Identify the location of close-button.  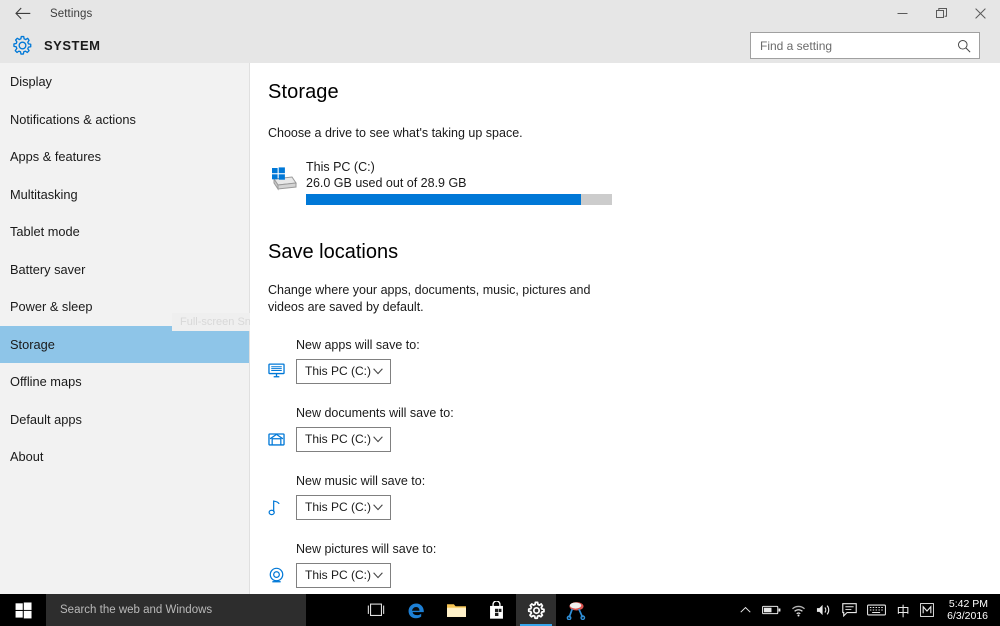
(980, 13).